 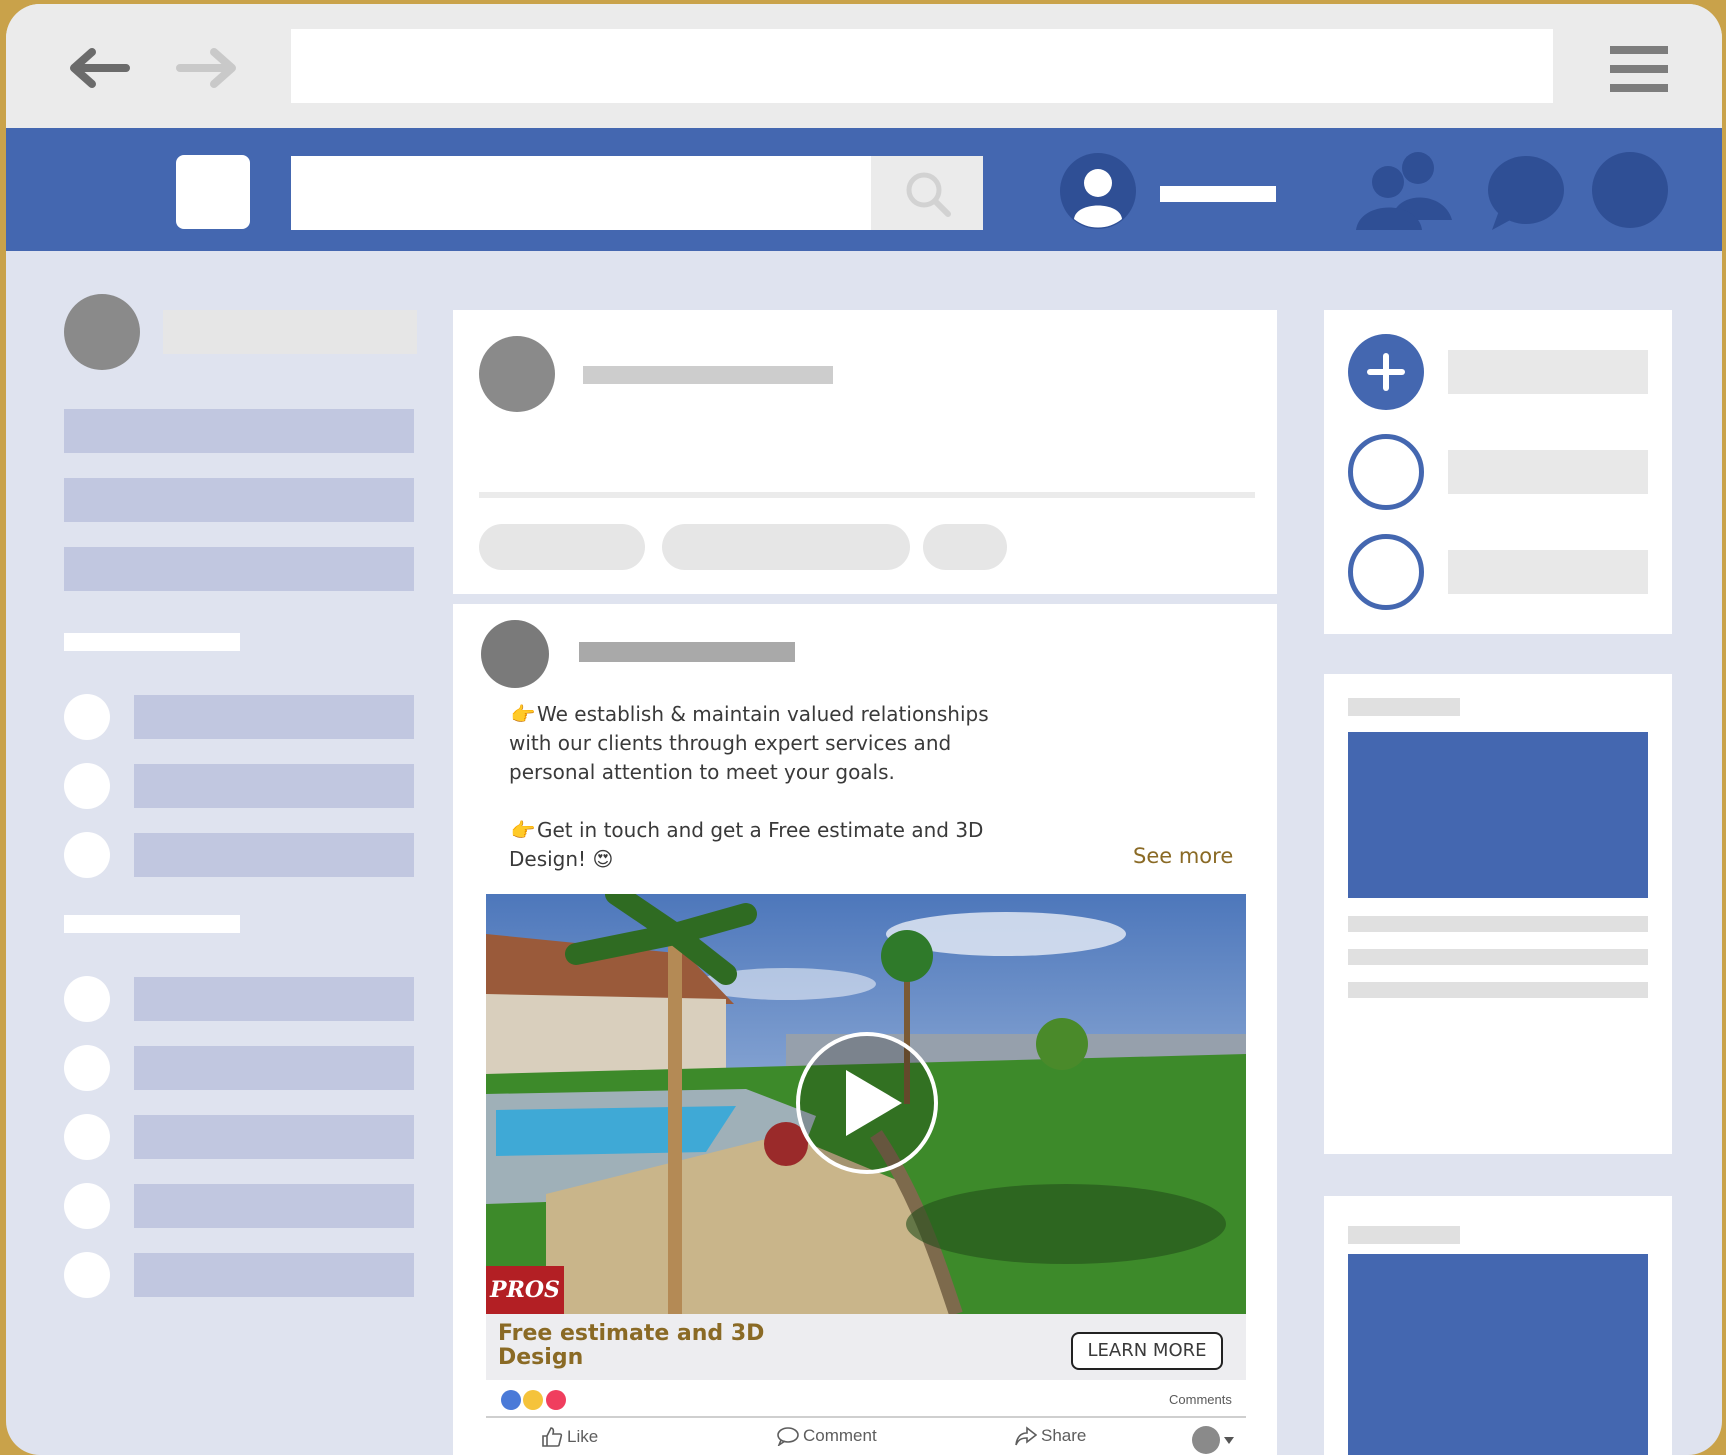 I want to click on add-button, so click(x=1386, y=372).